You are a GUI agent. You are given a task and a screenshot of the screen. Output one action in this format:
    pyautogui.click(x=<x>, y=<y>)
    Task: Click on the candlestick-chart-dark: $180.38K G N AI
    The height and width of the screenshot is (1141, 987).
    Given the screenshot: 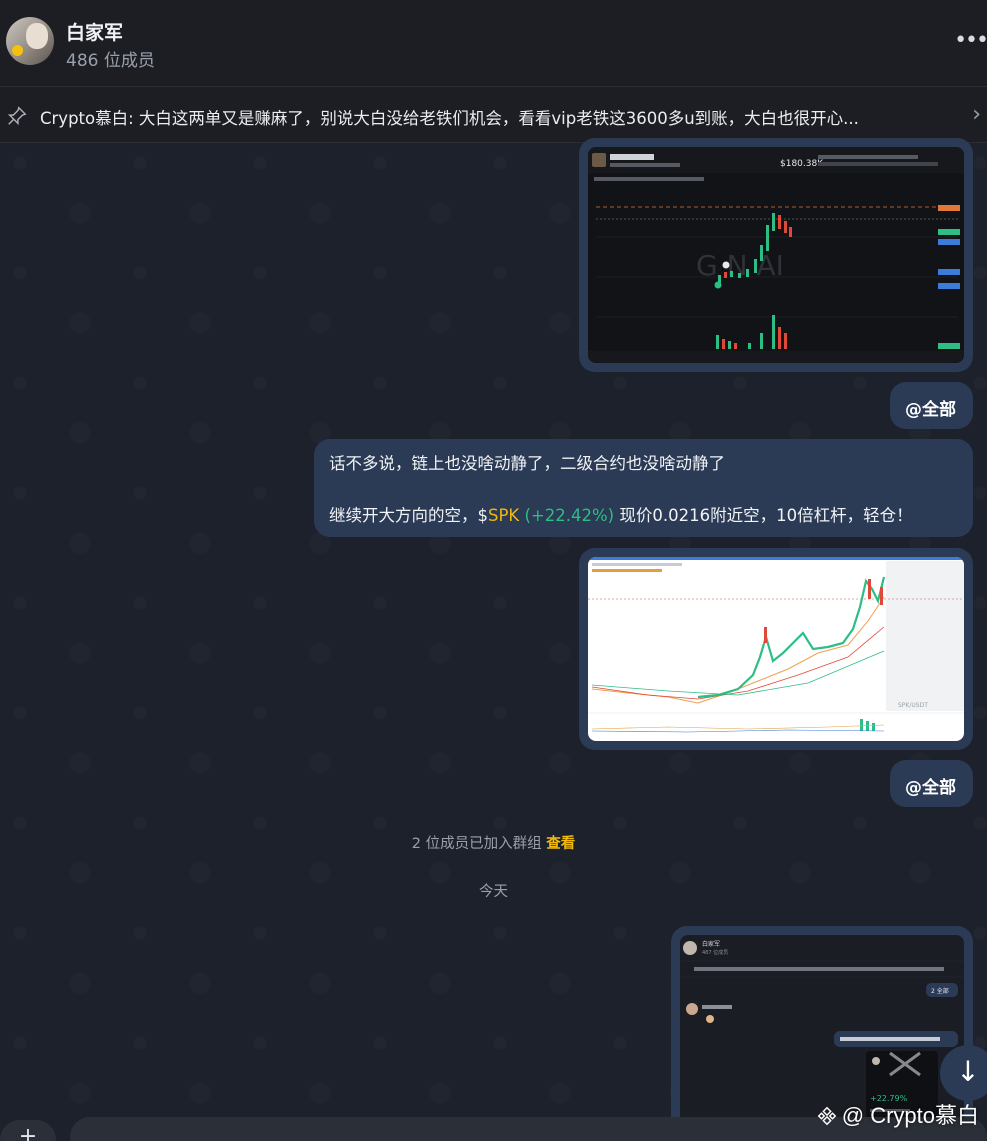 What is the action you would take?
    pyautogui.click(x=776, y=255)
    